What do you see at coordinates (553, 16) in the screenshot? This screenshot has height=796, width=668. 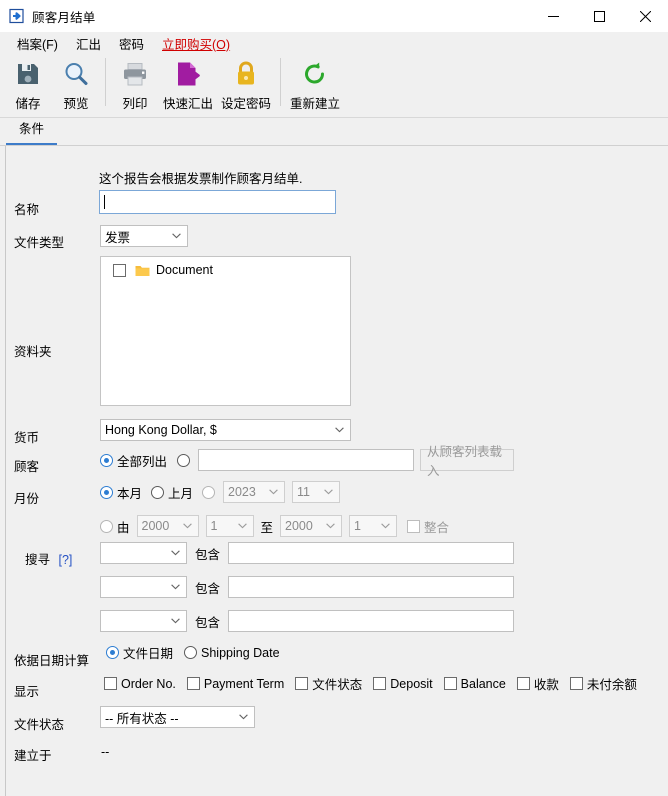 I see `minimize-button` at bounding box center [553, 16].